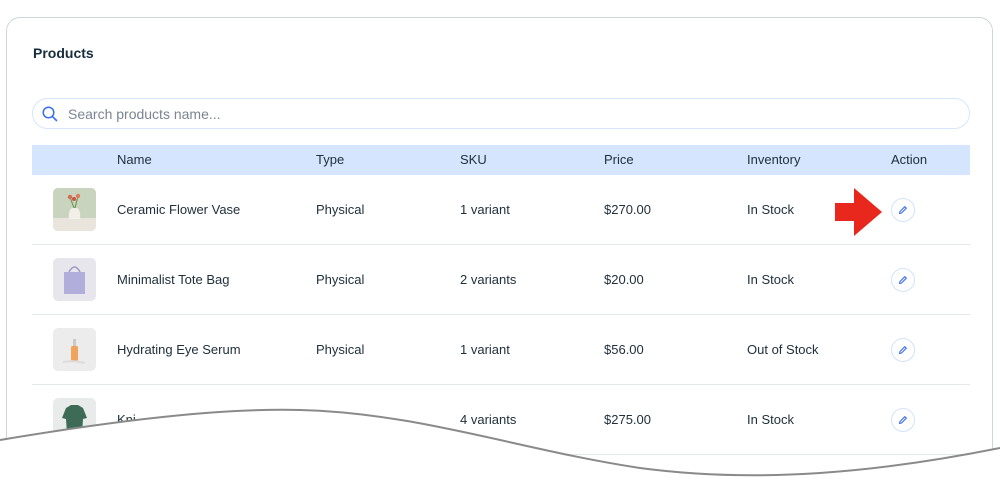 This screenshot has height=493, width=1000. Describe the element at coordinates (909, 159) in the screenshot. I see `column-header-action: Action` at that location.